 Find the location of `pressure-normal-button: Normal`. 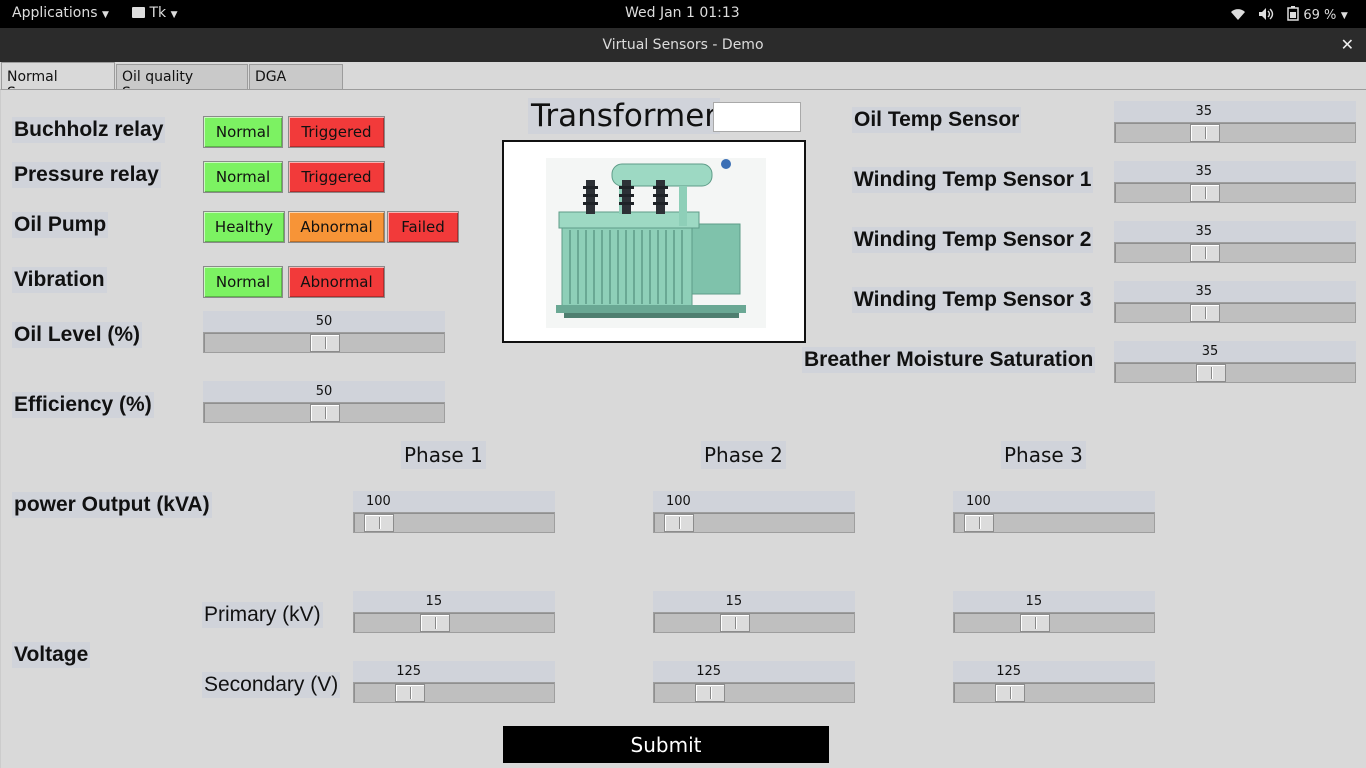

pressure-normal-button: Normal is located at coordinates (243, 177).